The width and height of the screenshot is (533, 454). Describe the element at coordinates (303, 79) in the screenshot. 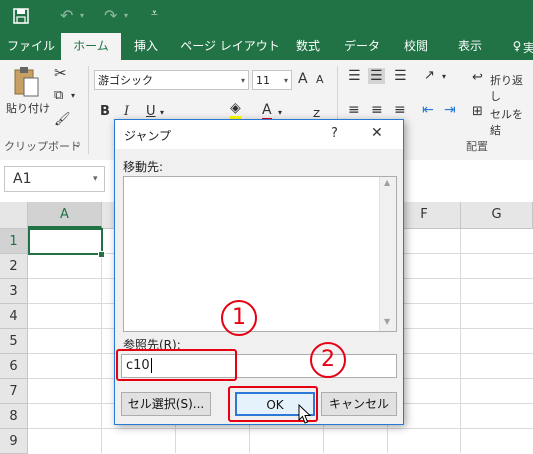

I see `grow-font-icon: A` at that location.